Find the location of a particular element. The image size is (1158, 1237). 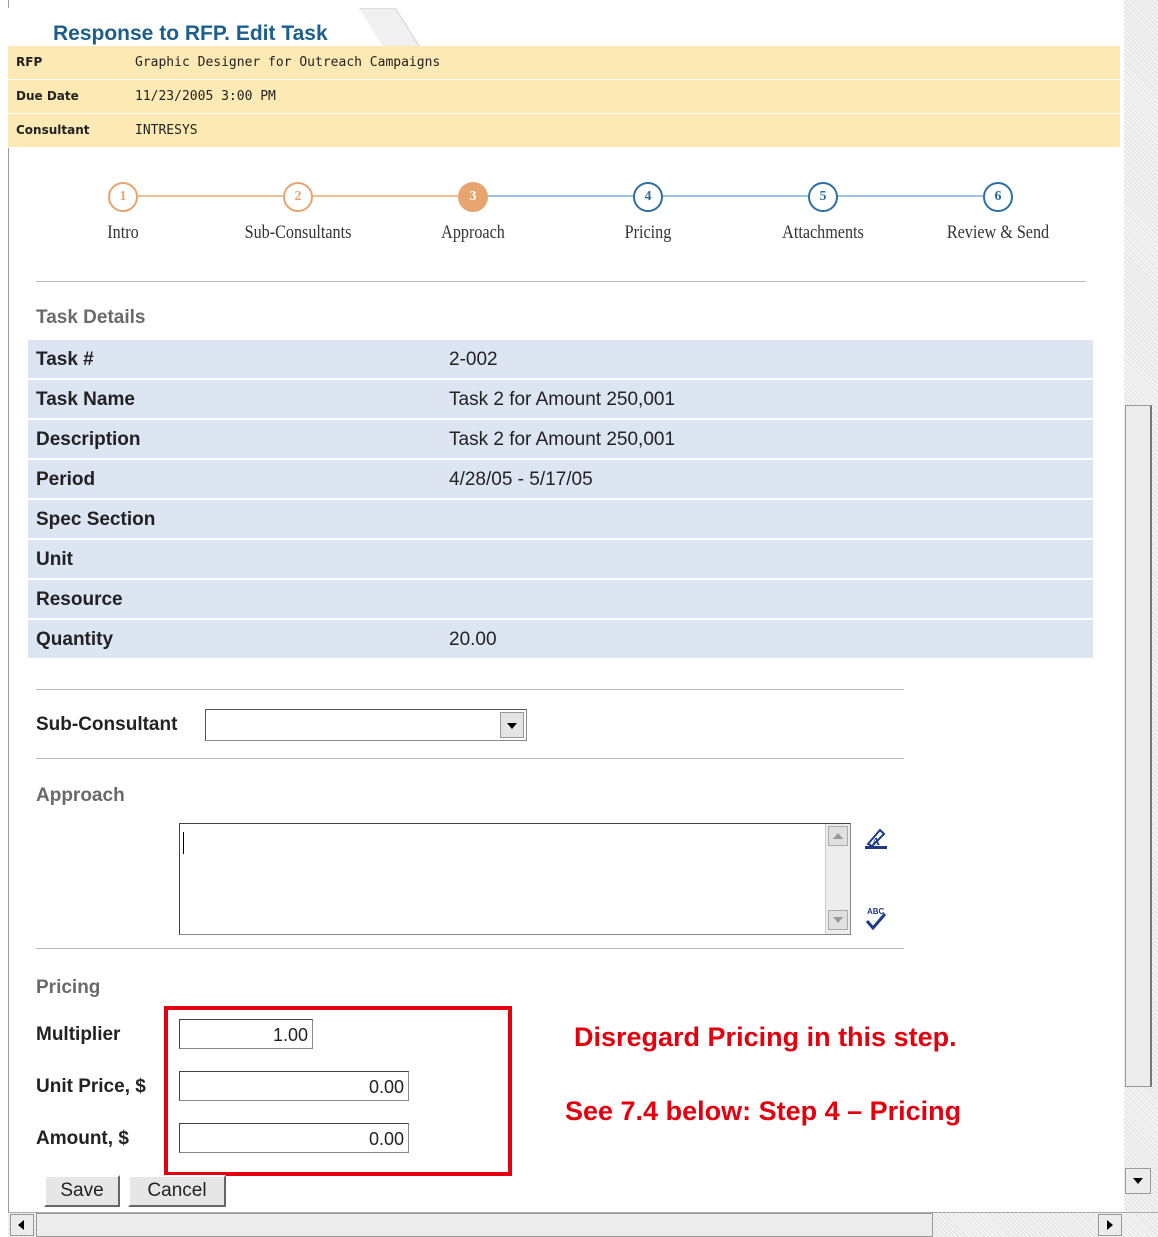

sub-consultant-label: Sub-Consultant is located at coordinates (107, 724).